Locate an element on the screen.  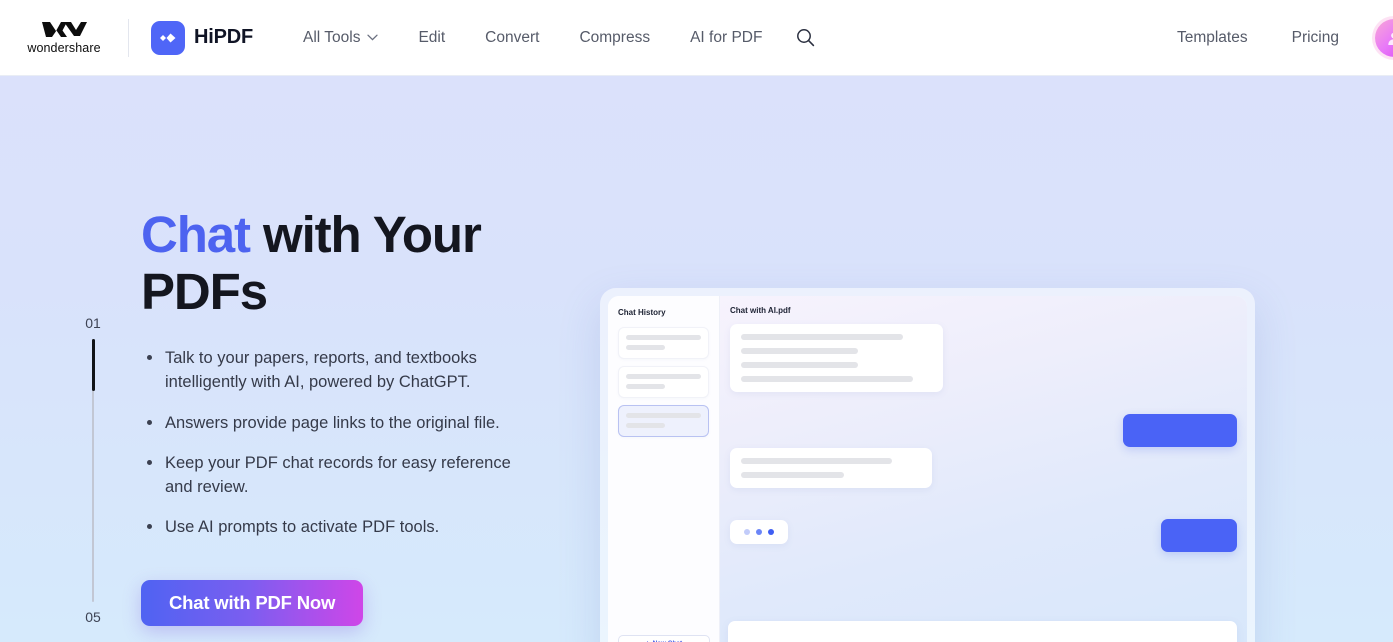
wondershare-mark-icon is located at coordinates (64, 29).